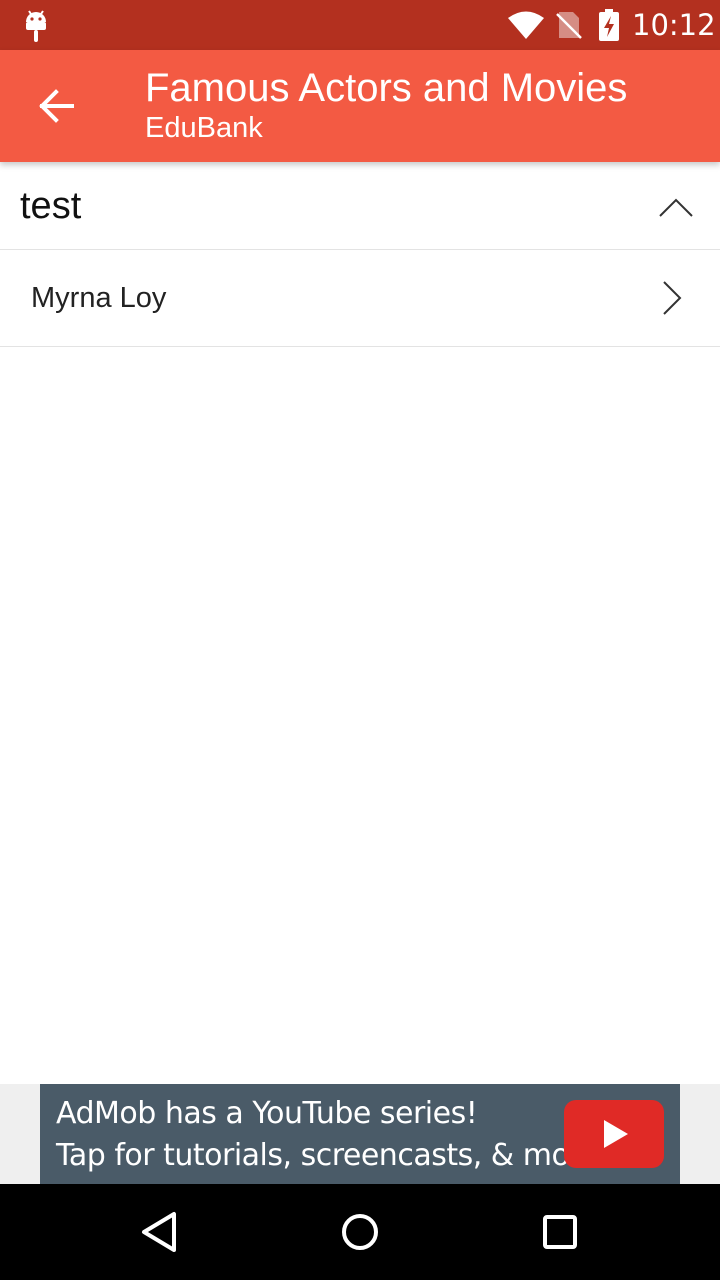  Describe the element at coordinates (672, 298) in the screenshot. I see `chevron-right-icon` at that location.